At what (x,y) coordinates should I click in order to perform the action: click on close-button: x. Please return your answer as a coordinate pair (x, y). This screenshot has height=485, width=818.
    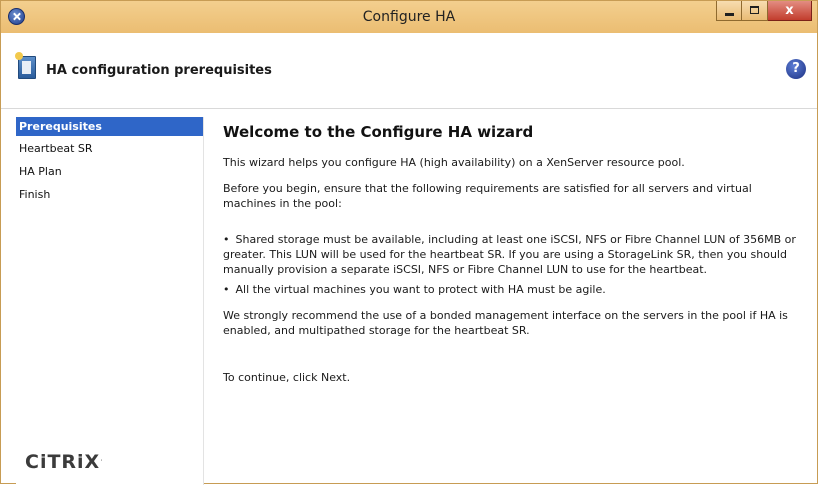
    Looking at the image, I should click on (790, 11).